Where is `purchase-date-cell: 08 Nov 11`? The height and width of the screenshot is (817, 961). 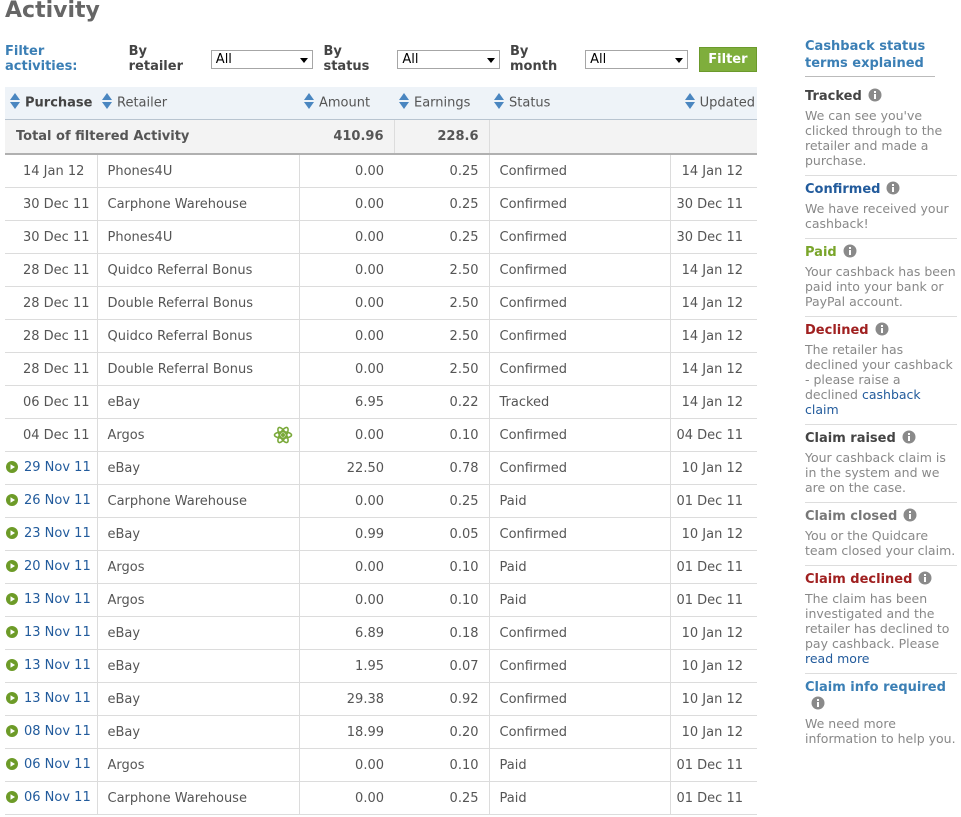 purchase-date-cell: 08 Nov 11 is located at coordinates (51, 732).